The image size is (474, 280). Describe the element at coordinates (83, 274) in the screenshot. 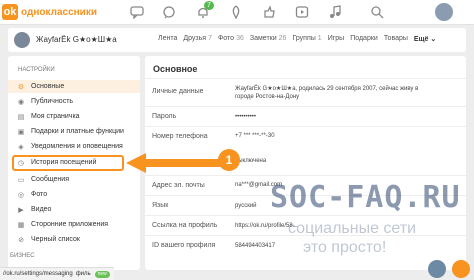

I see `status-fragment: филь` at that location.